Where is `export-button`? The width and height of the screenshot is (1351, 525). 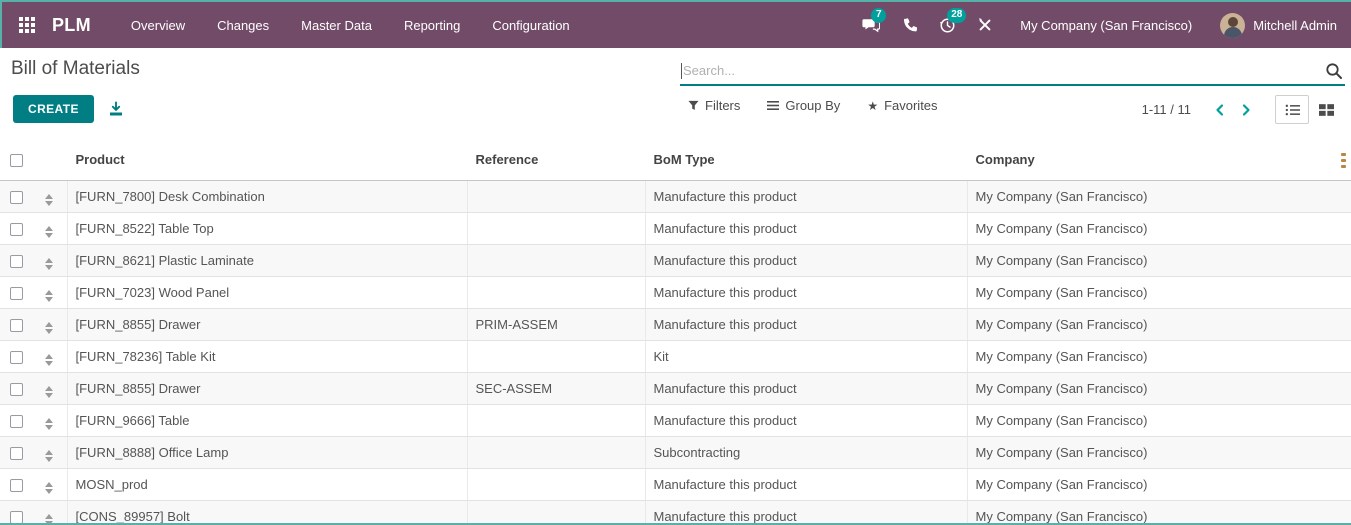 export-button is located at coordinates (116, 109).